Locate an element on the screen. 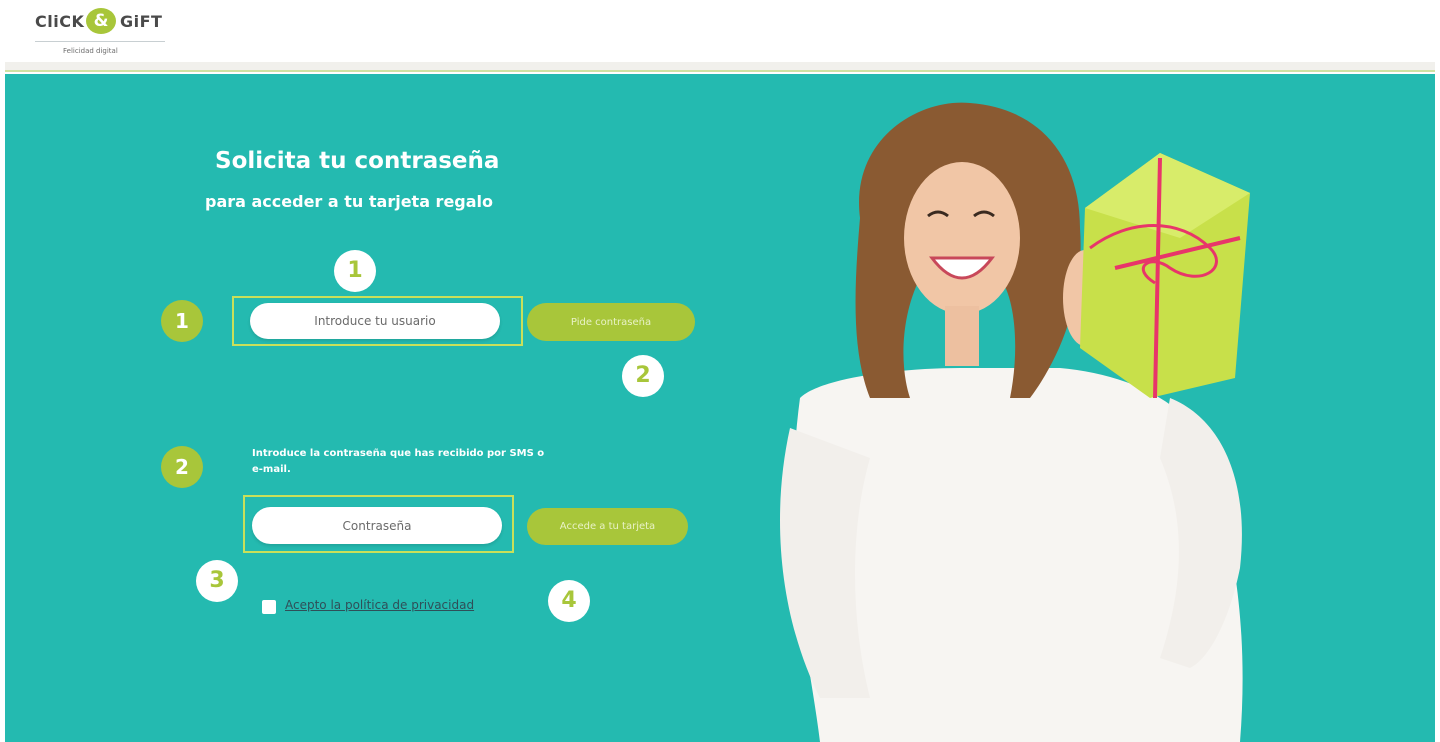 The height and width of the screenshot is (742, 1440). step-1-badge: 1 is located at coordinates (182, 321).